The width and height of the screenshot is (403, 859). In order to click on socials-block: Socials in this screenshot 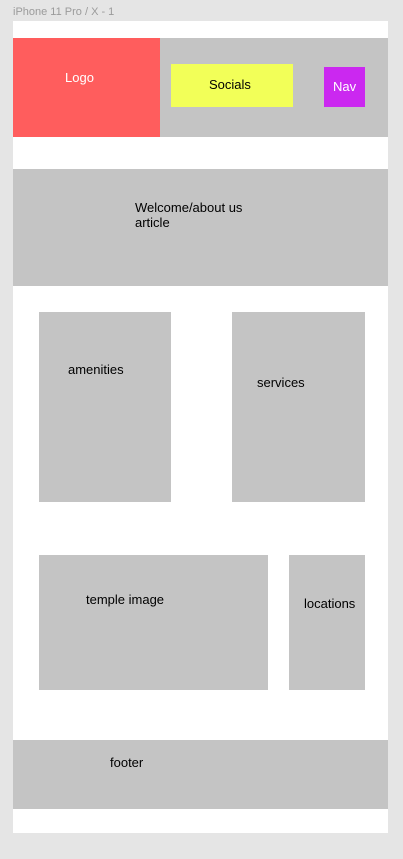, I will do `click(232, 85)`.